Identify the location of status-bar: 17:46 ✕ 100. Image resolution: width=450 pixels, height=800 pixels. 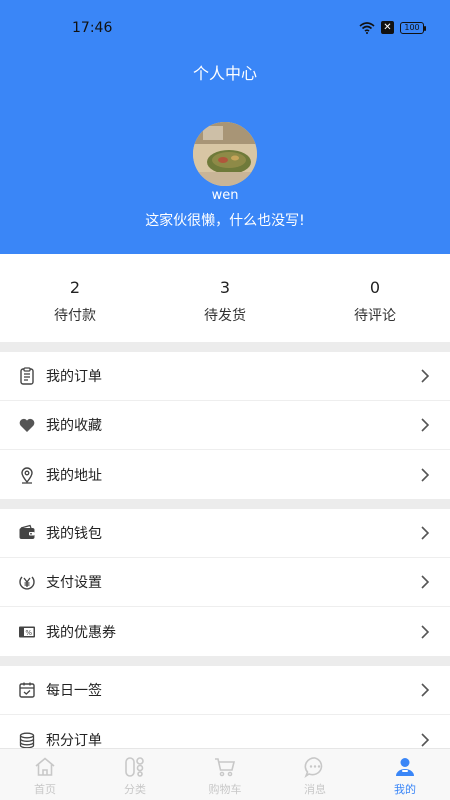
(225, 24).